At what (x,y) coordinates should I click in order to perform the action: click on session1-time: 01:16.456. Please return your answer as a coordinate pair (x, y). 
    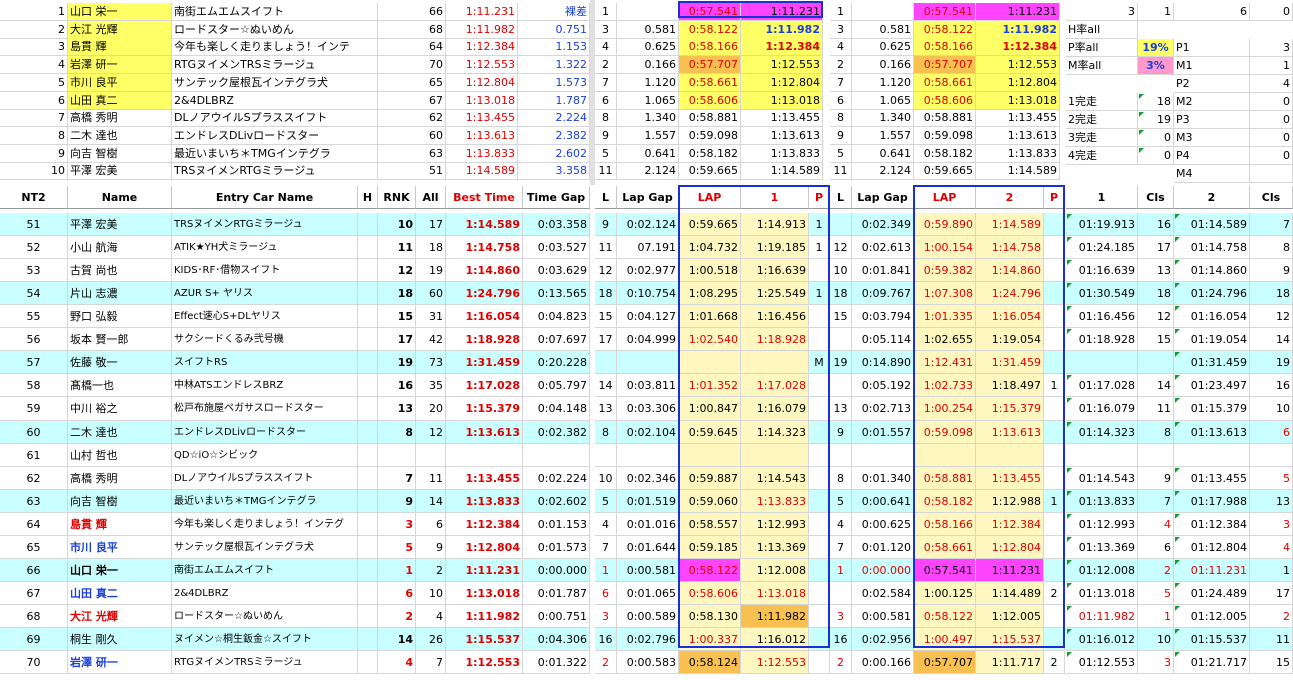
    Looking at the image, I should click on (1102, 316).